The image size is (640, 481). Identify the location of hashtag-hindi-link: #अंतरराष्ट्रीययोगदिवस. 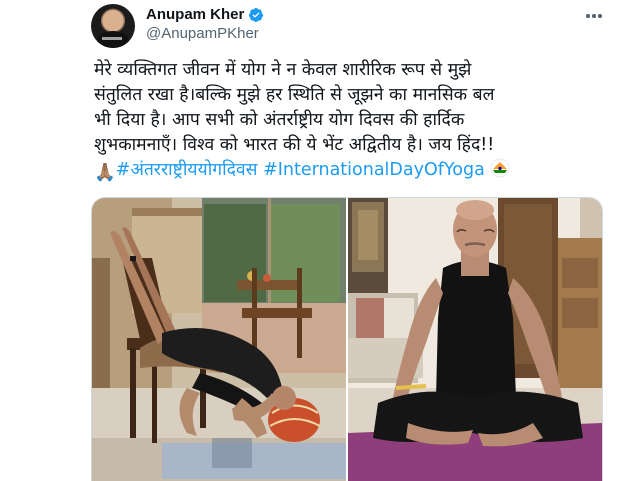
(187, 170).